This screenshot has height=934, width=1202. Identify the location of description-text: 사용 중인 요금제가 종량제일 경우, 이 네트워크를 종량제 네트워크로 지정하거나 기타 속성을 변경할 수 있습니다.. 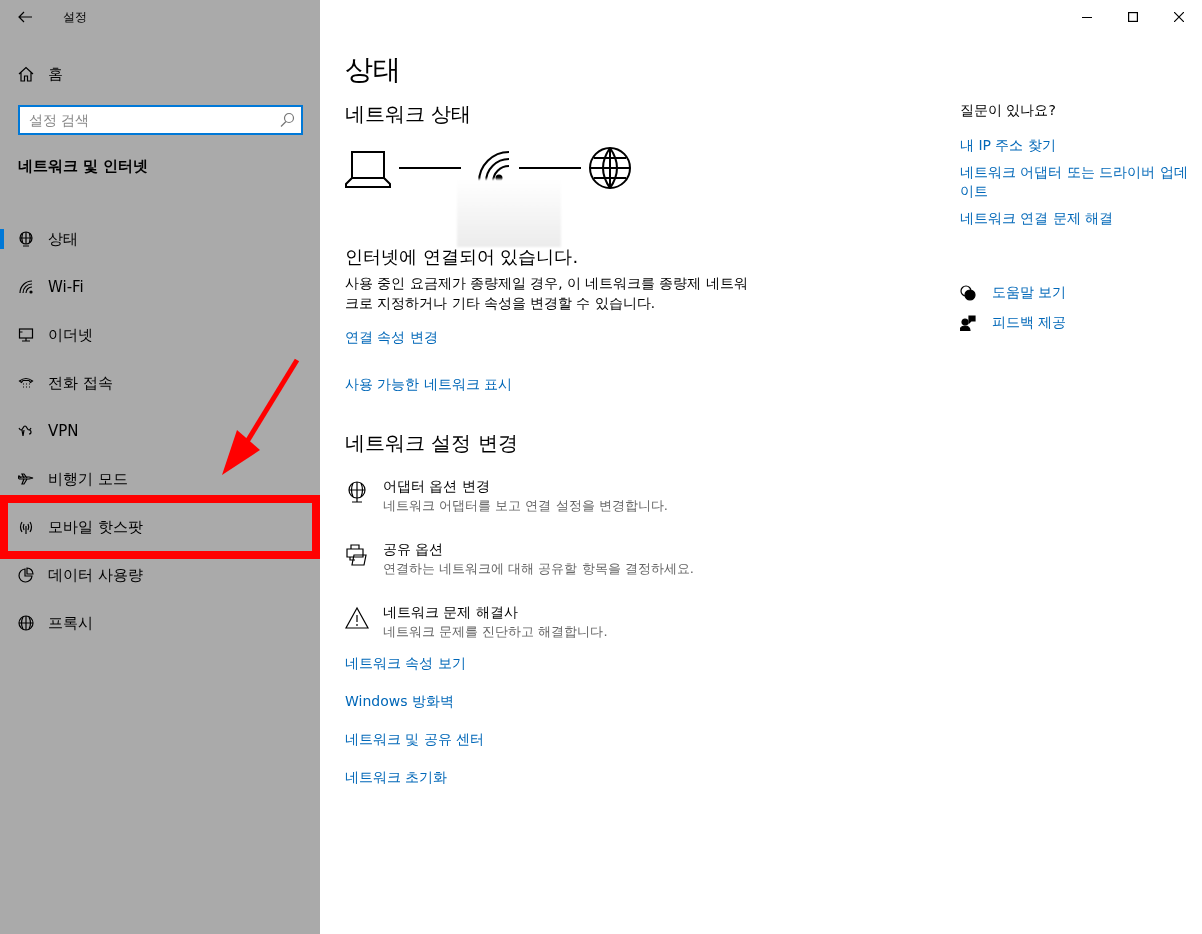
(547, 293).